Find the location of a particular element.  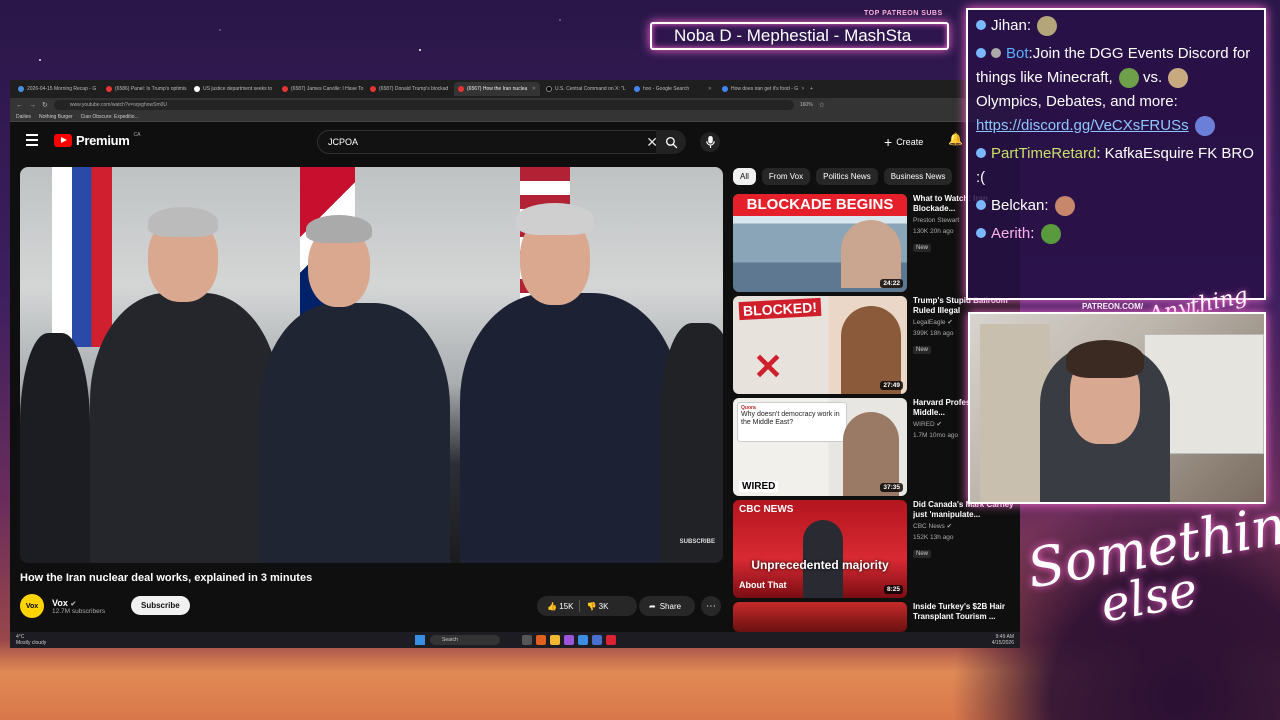

chat-badge-icon is located at coordinates (981, 25).